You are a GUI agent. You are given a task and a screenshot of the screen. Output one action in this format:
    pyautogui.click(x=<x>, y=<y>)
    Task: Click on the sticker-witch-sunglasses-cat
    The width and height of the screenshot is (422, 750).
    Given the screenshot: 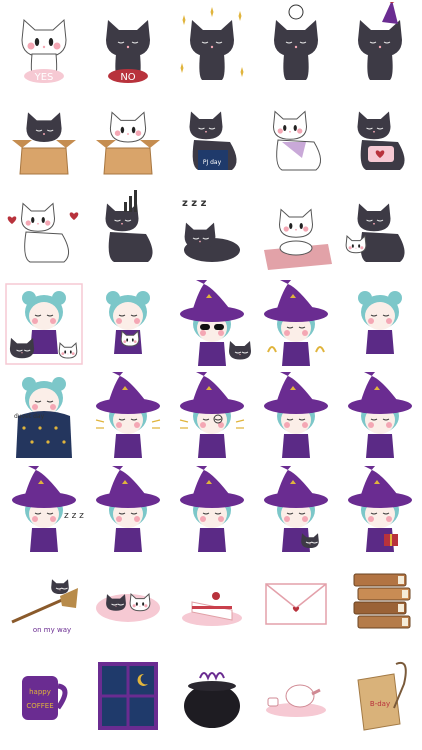 What is the action you would take?
    pyautogui.click(x=212, y=326)
    